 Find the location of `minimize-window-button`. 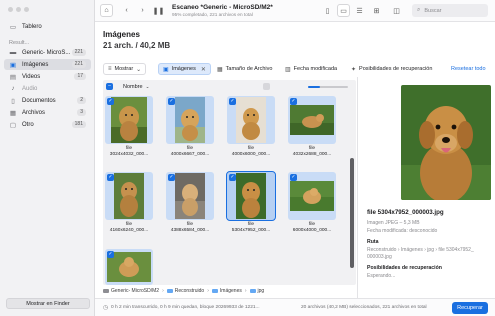

minimize-window-button is located at coordinates (18, 9).